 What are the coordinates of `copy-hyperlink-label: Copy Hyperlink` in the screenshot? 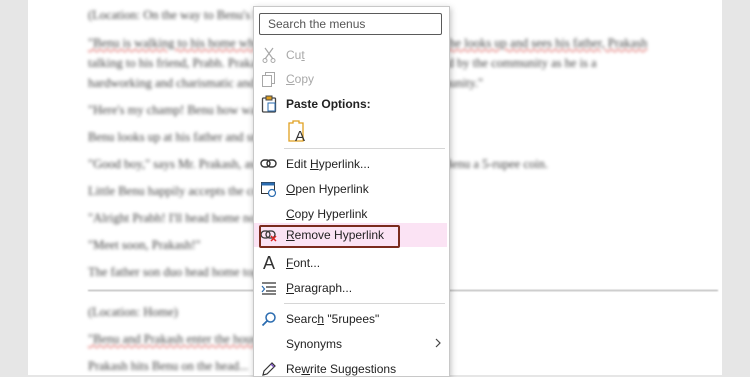 It's located at (326, 214).